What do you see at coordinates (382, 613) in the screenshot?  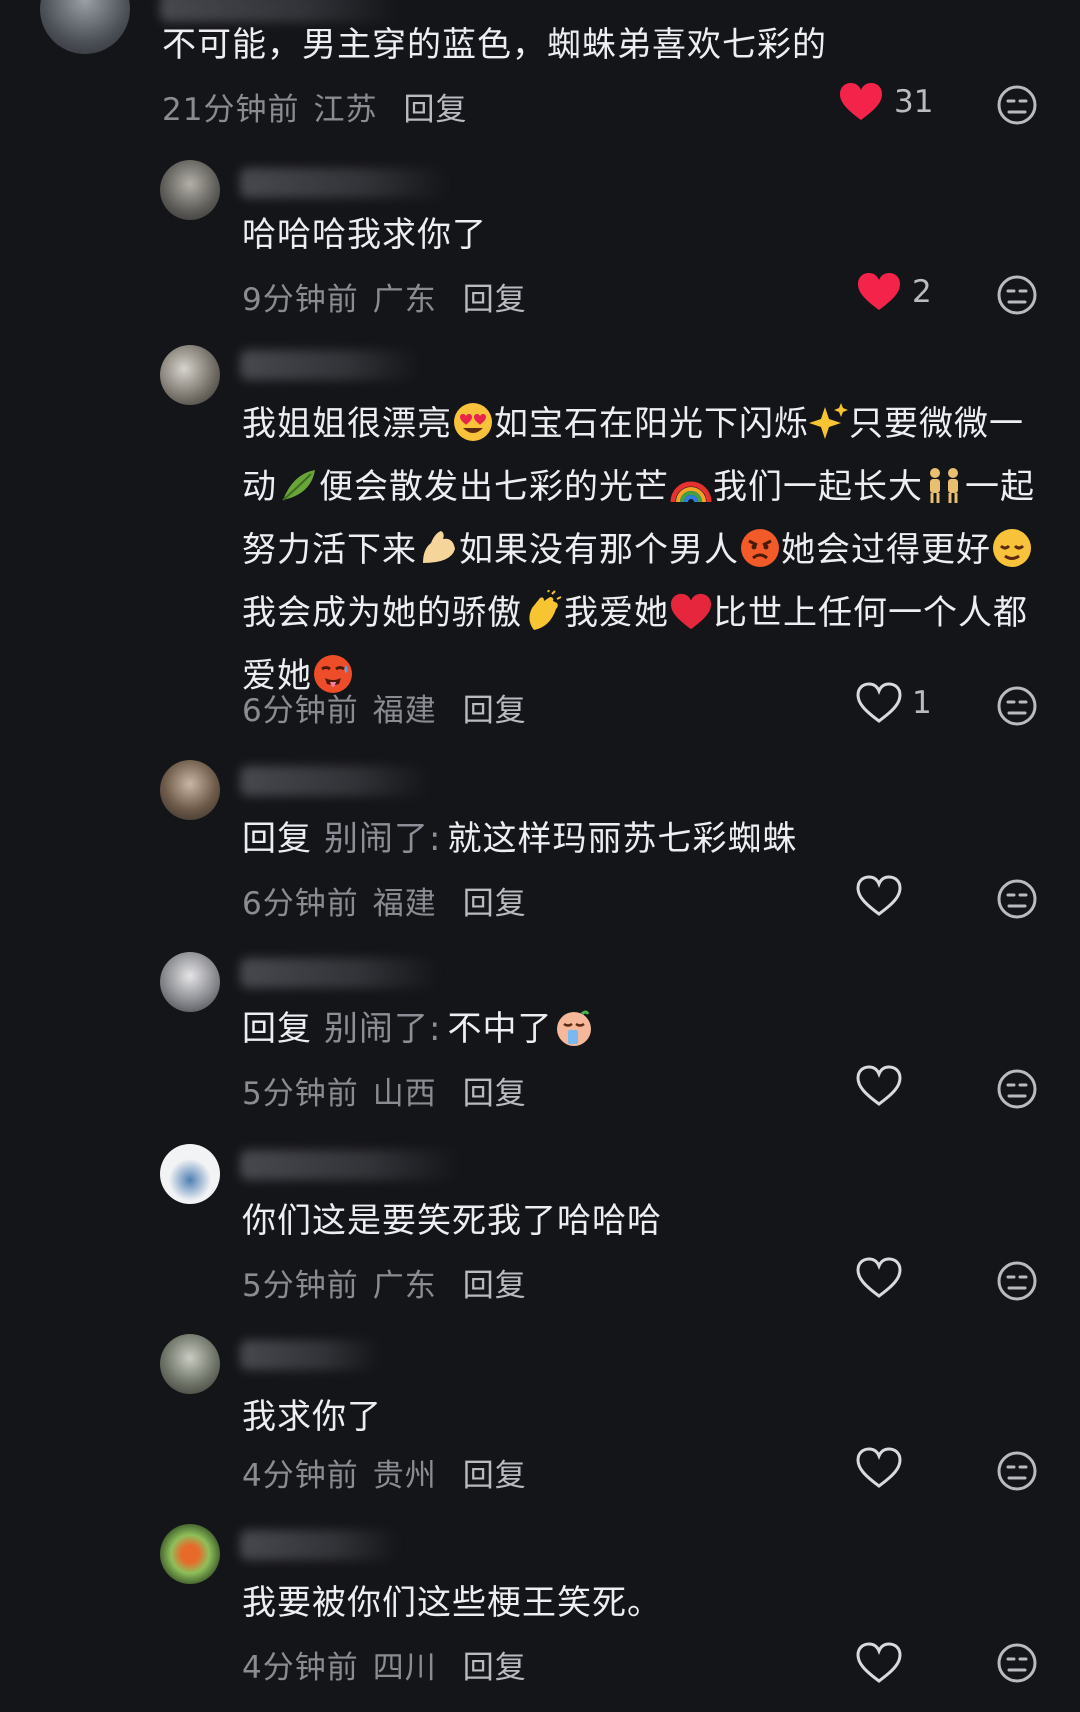 I see `text-segment: 我会成为她的骄傲` at bounding box center [382, 613].